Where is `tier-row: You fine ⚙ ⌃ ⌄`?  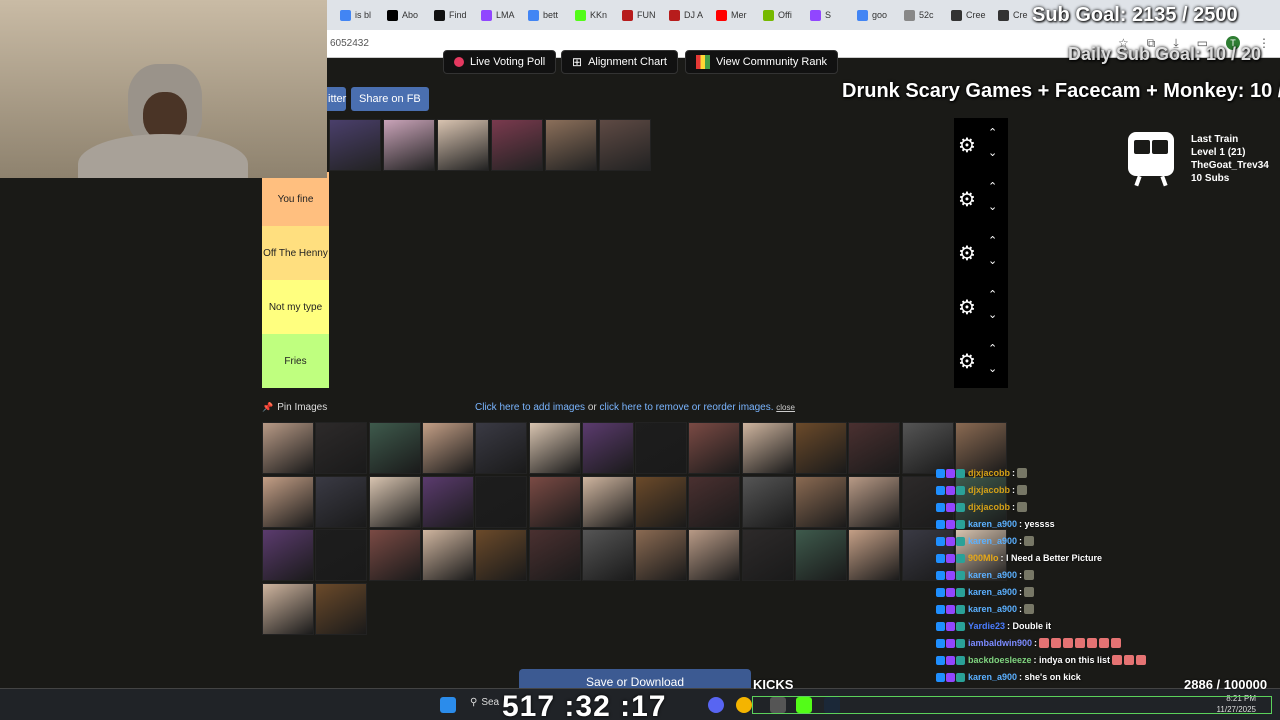
tier-row: You fine ⚙ ⌃ ⌄ is located at coordinates (635, 199).